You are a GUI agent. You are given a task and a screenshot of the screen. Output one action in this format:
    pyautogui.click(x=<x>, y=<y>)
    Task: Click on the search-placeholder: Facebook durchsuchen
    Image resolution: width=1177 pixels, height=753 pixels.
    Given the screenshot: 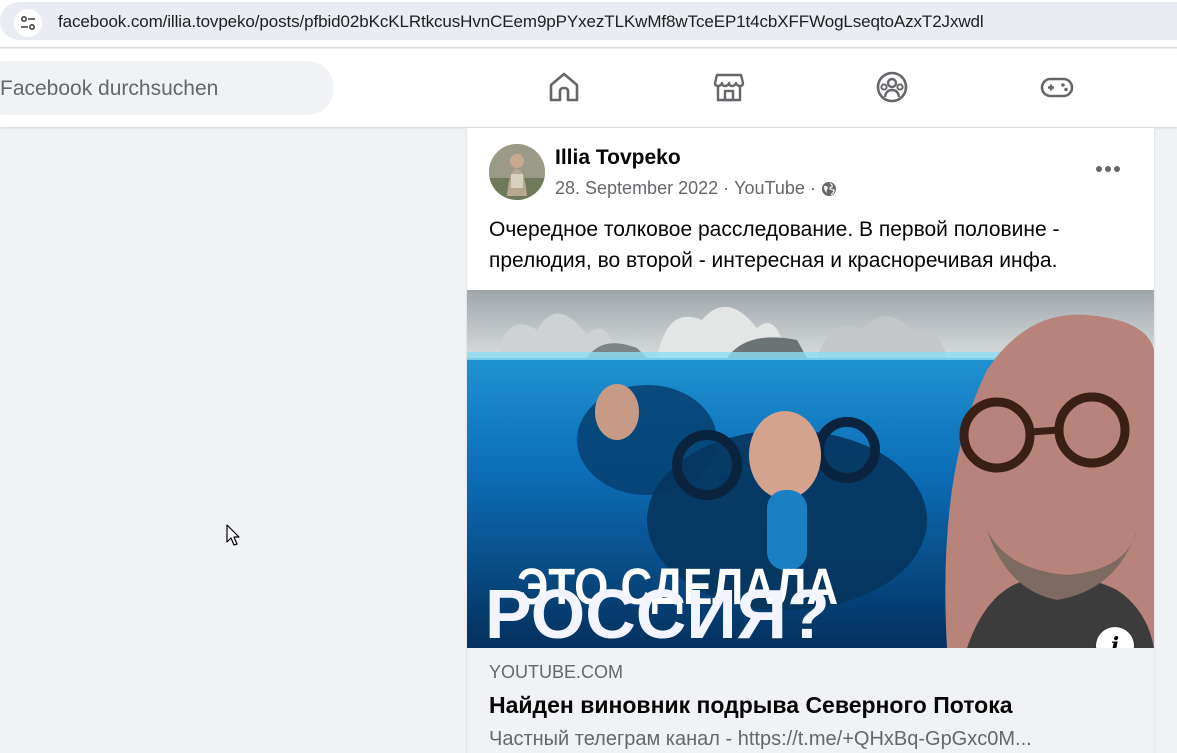 What is the action you would take?
    pyautogui.click(x=109, y=88)
    